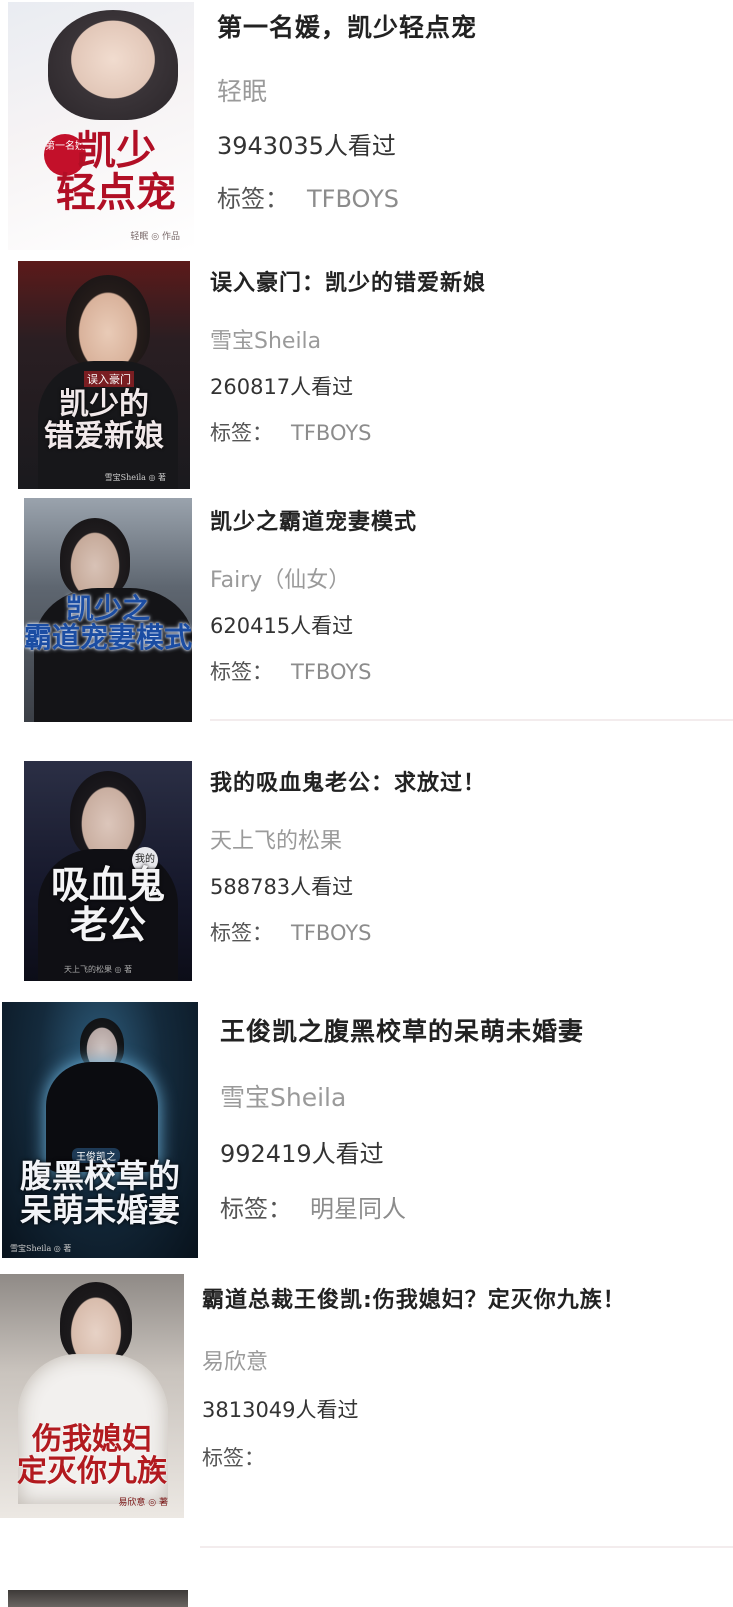 The height and width of the screenshot is (1607, 733). I want to click on cover-credit: 易欣意 ◎ 著, so click(143, 1503).